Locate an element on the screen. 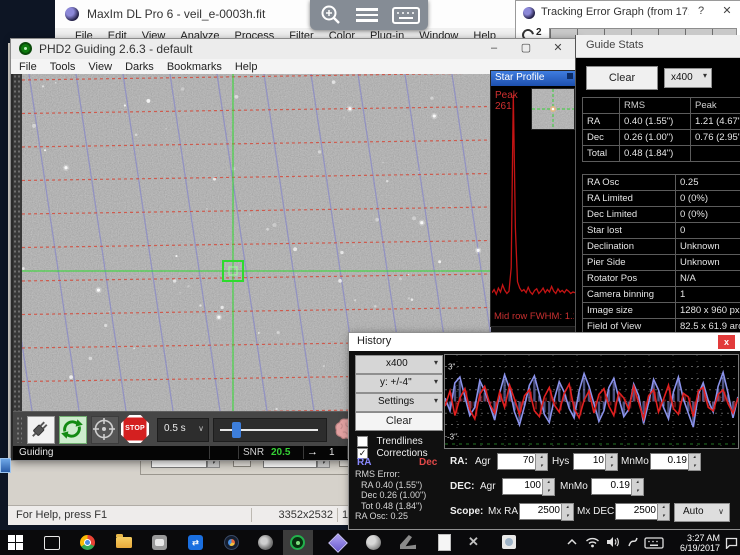  close-button: x is located at coordinates (726, 342).